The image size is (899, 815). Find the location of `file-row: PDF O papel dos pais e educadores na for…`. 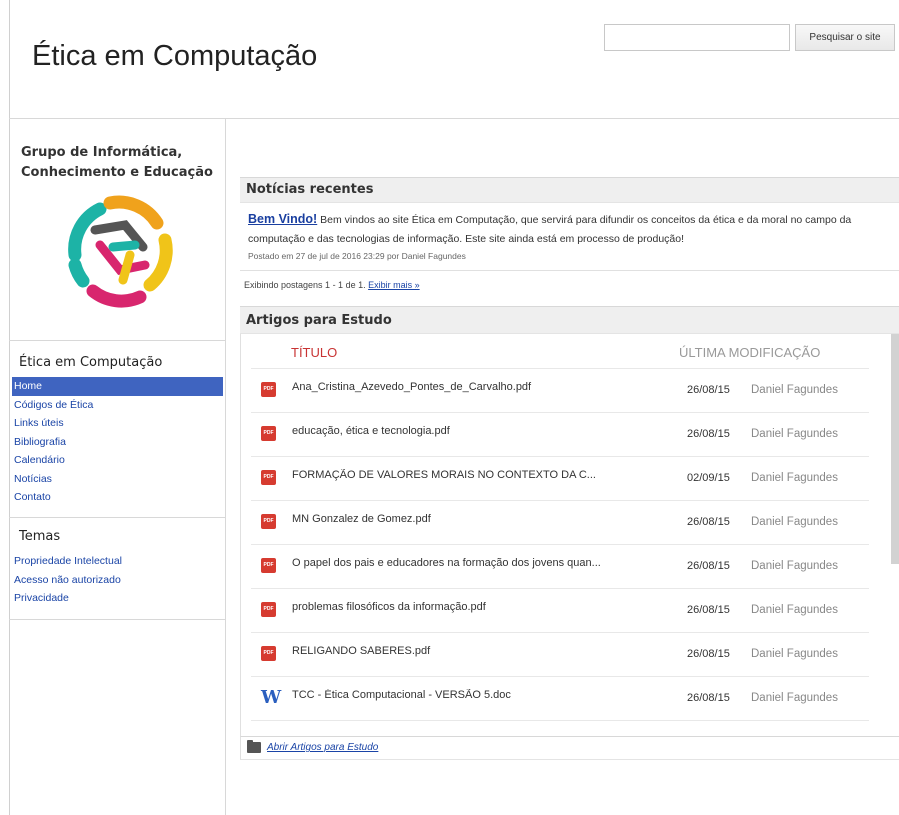

file-row: PDF O papel dos pais e educadores na for… is located at coordinates (560, 566).